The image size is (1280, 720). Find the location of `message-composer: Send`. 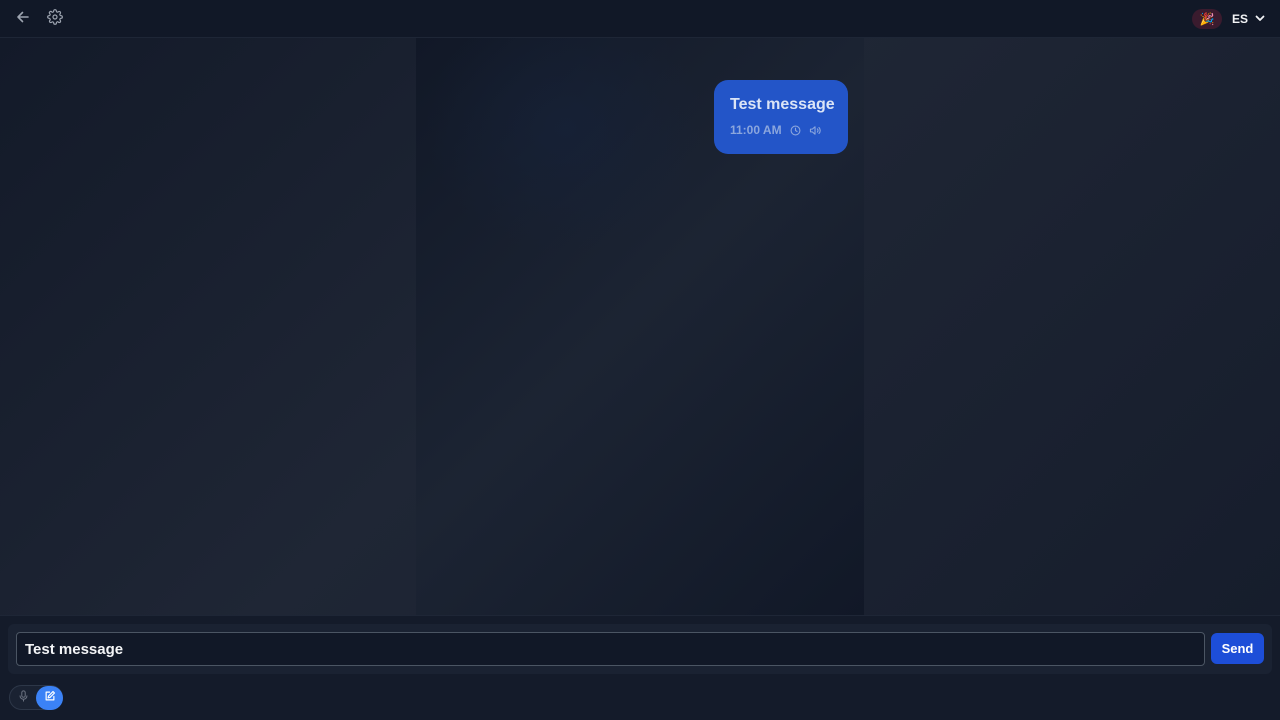

message-composer: Send is located at coordinates (640, 649).